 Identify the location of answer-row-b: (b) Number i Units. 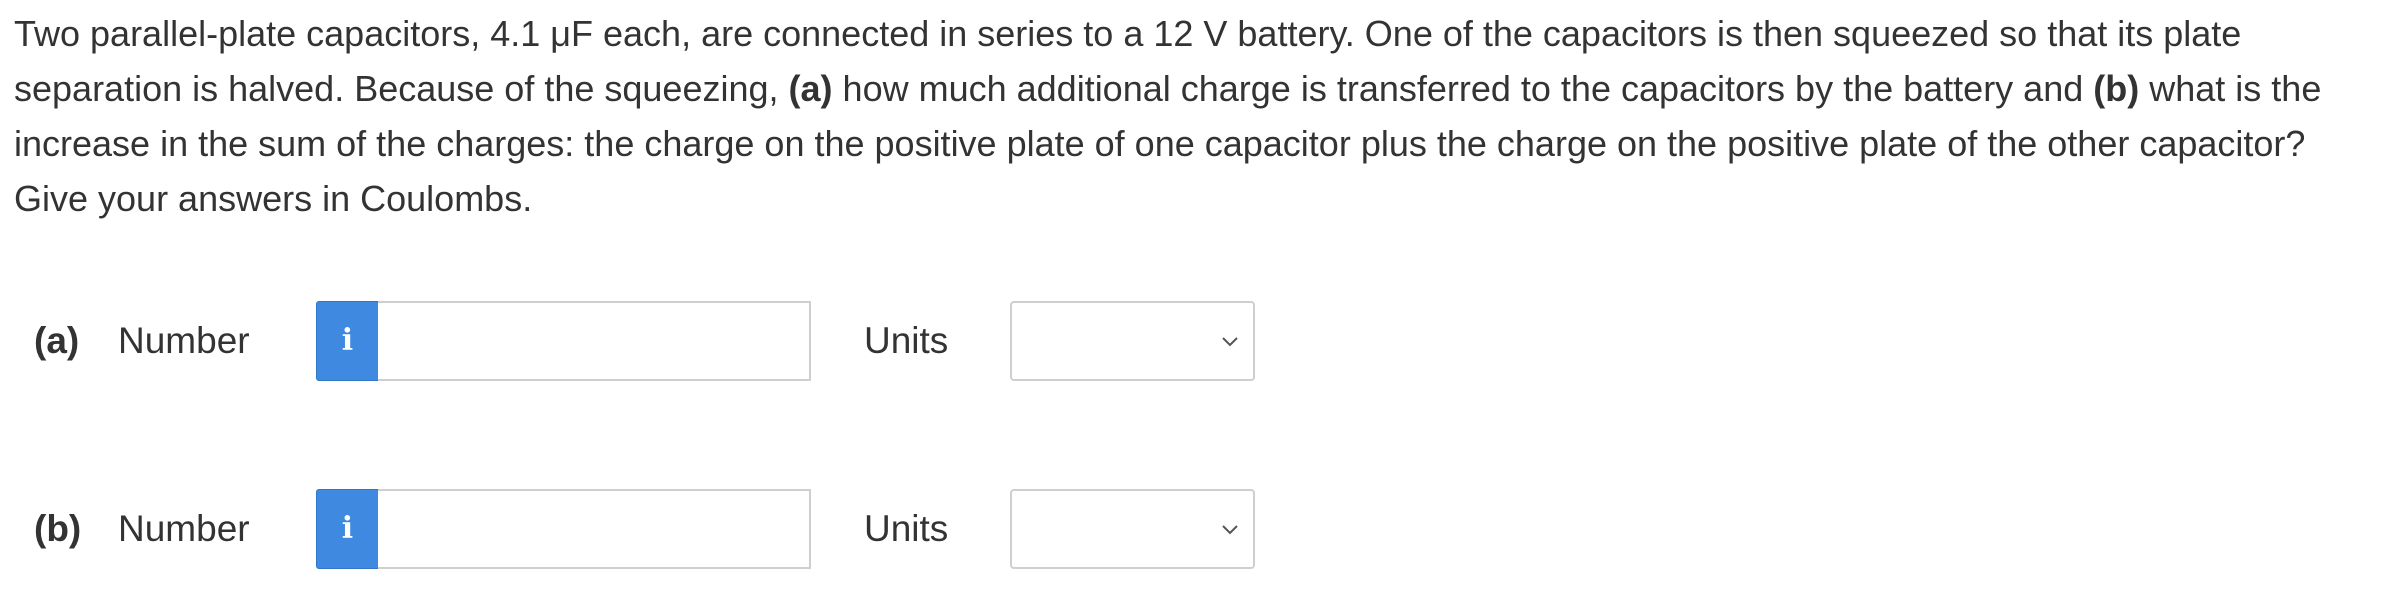
(650, 529).